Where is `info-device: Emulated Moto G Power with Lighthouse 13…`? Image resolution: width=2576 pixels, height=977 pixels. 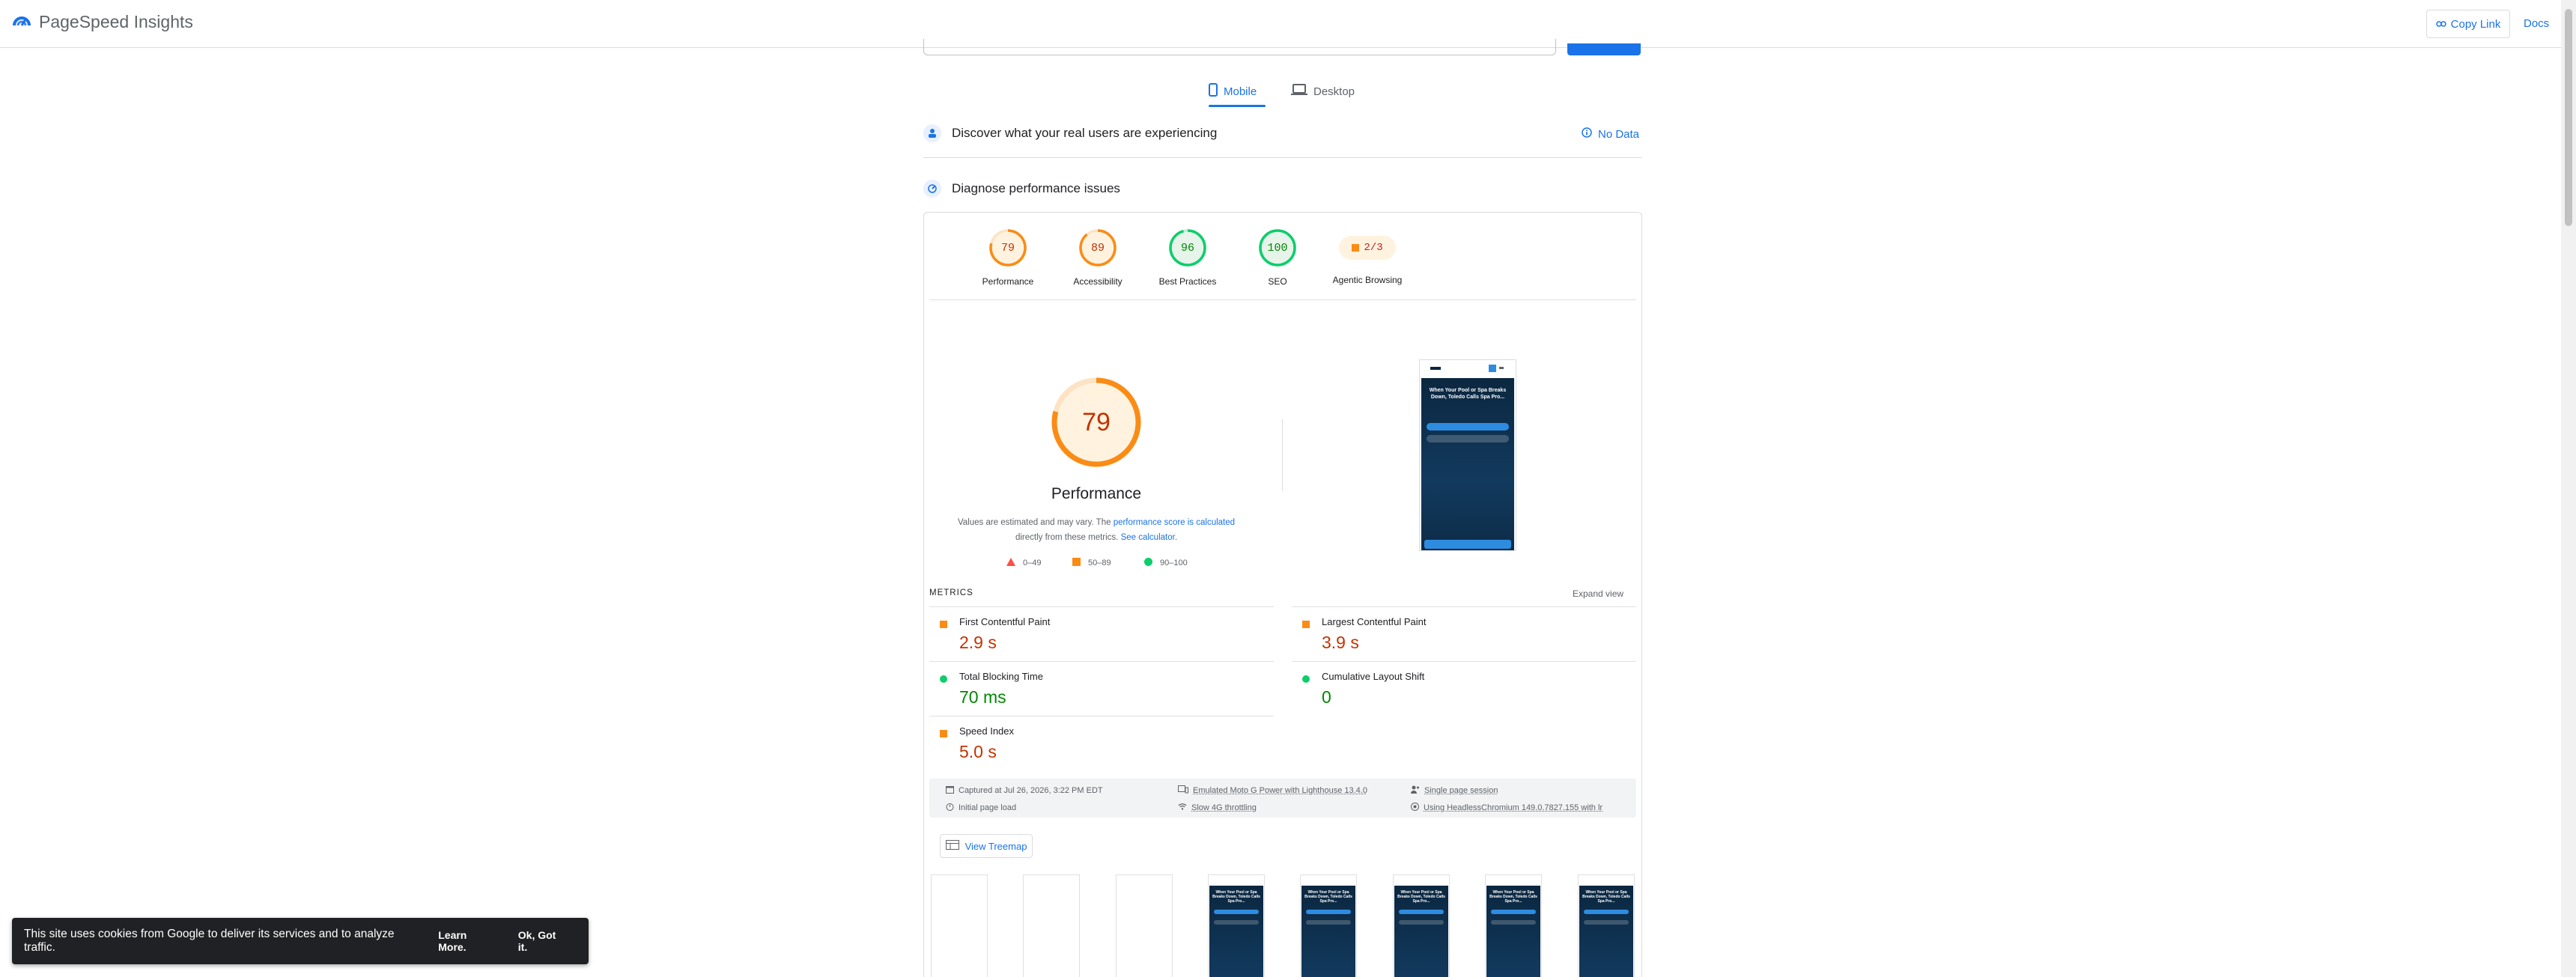
info-device: Emulated Moto G Power with Lighthouse 13… is located at coordinates (1272, 790).